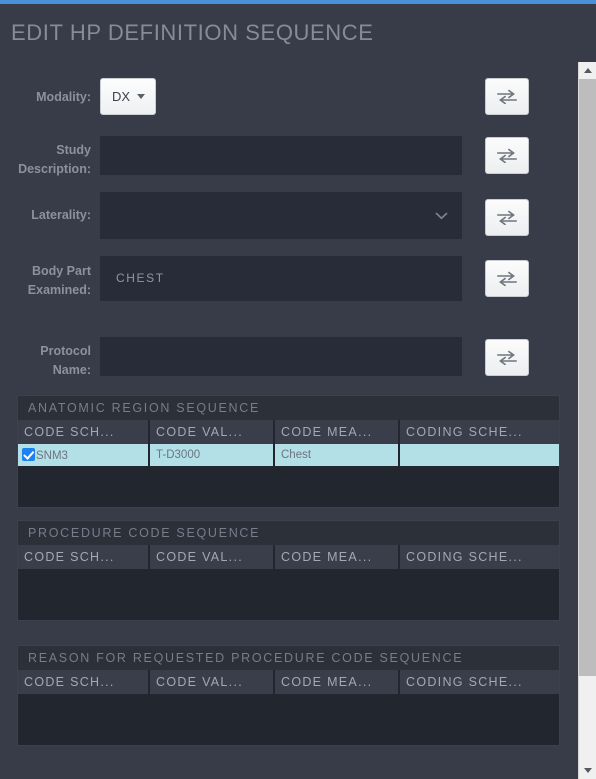 Image resolution: width=596 pixels, height=779 pixels. I want to click on modality-combobox: DX, so click(128, 96).